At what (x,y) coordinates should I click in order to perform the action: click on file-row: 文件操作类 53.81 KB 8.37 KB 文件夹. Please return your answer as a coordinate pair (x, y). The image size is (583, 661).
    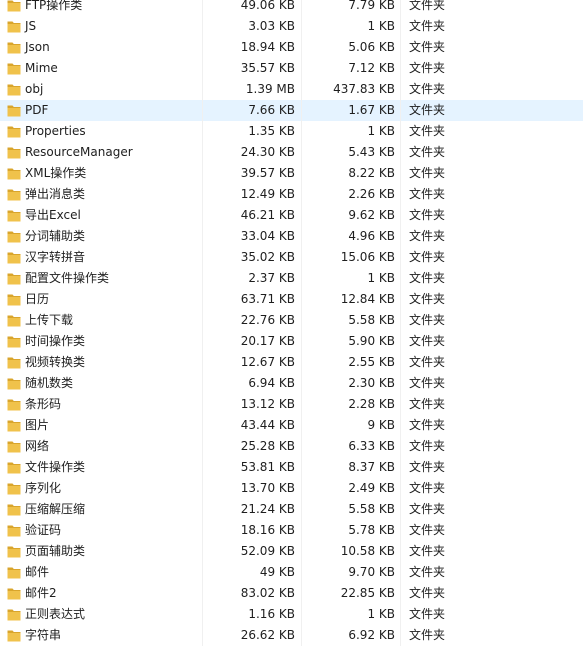
    Looking at the image, I should click on (291, 467).